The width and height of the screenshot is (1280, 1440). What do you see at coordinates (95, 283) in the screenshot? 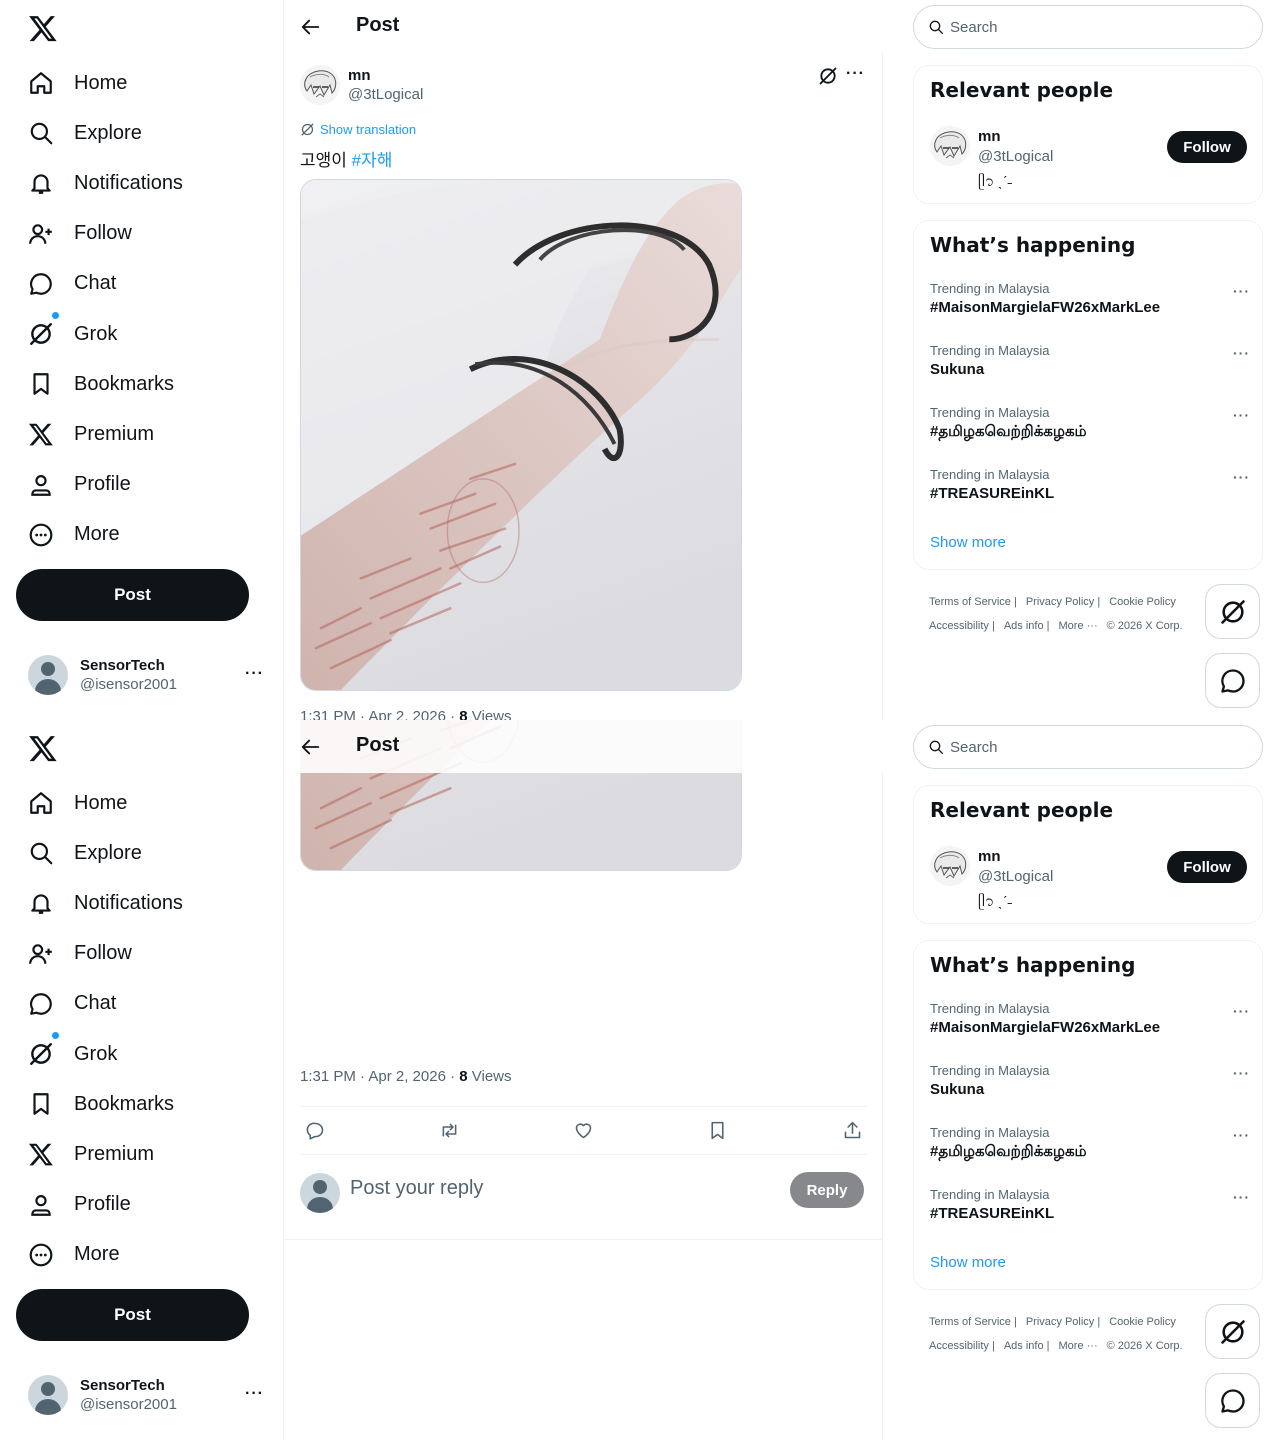
I see `nav-label: Chat` at bounding box center [95, 283].